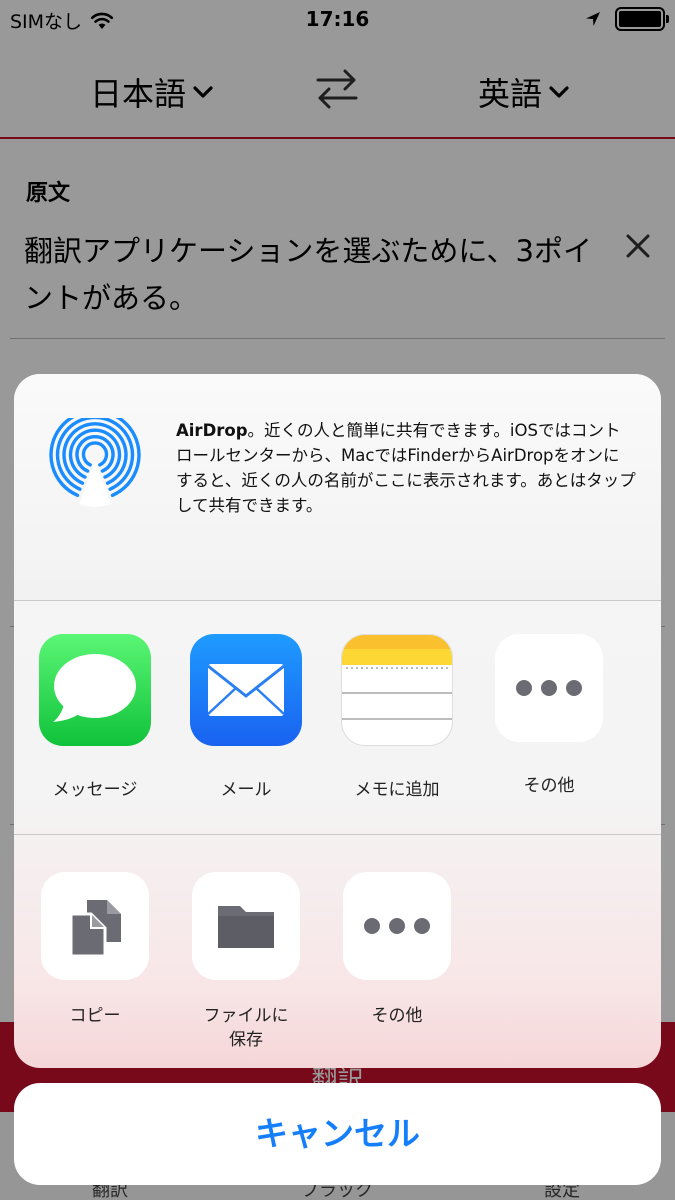 Image resolution: width=675 pixels, height=1200 pixels. I want to click on messages-icon, so click(95, 690).